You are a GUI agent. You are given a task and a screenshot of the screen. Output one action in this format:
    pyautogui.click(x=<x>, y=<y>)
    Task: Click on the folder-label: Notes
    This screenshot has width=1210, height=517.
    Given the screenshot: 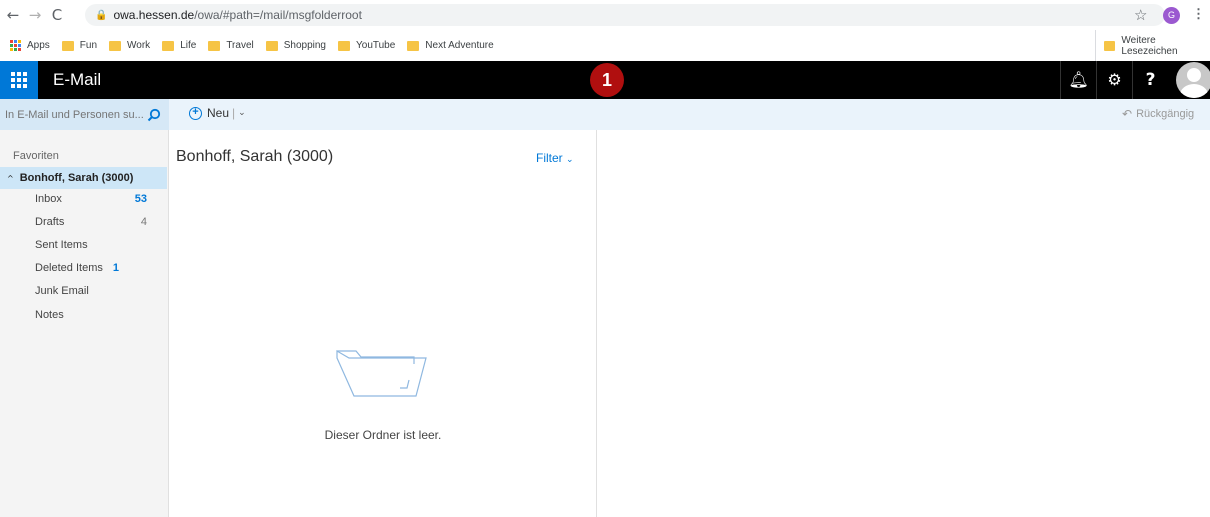 What is the action you would take?
    pyautogui.click(x=49, y=315)
    